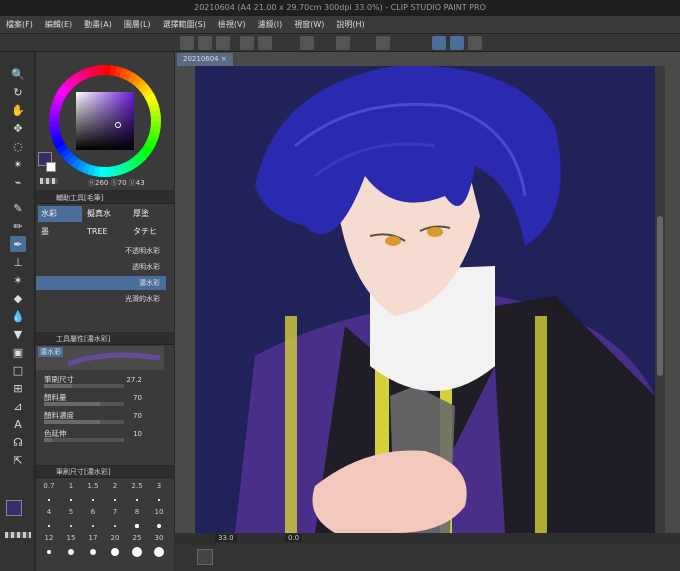 This screenshot has height=571, width=680. I want to click on brush-size-cell: 0.7, so click(49, 494).